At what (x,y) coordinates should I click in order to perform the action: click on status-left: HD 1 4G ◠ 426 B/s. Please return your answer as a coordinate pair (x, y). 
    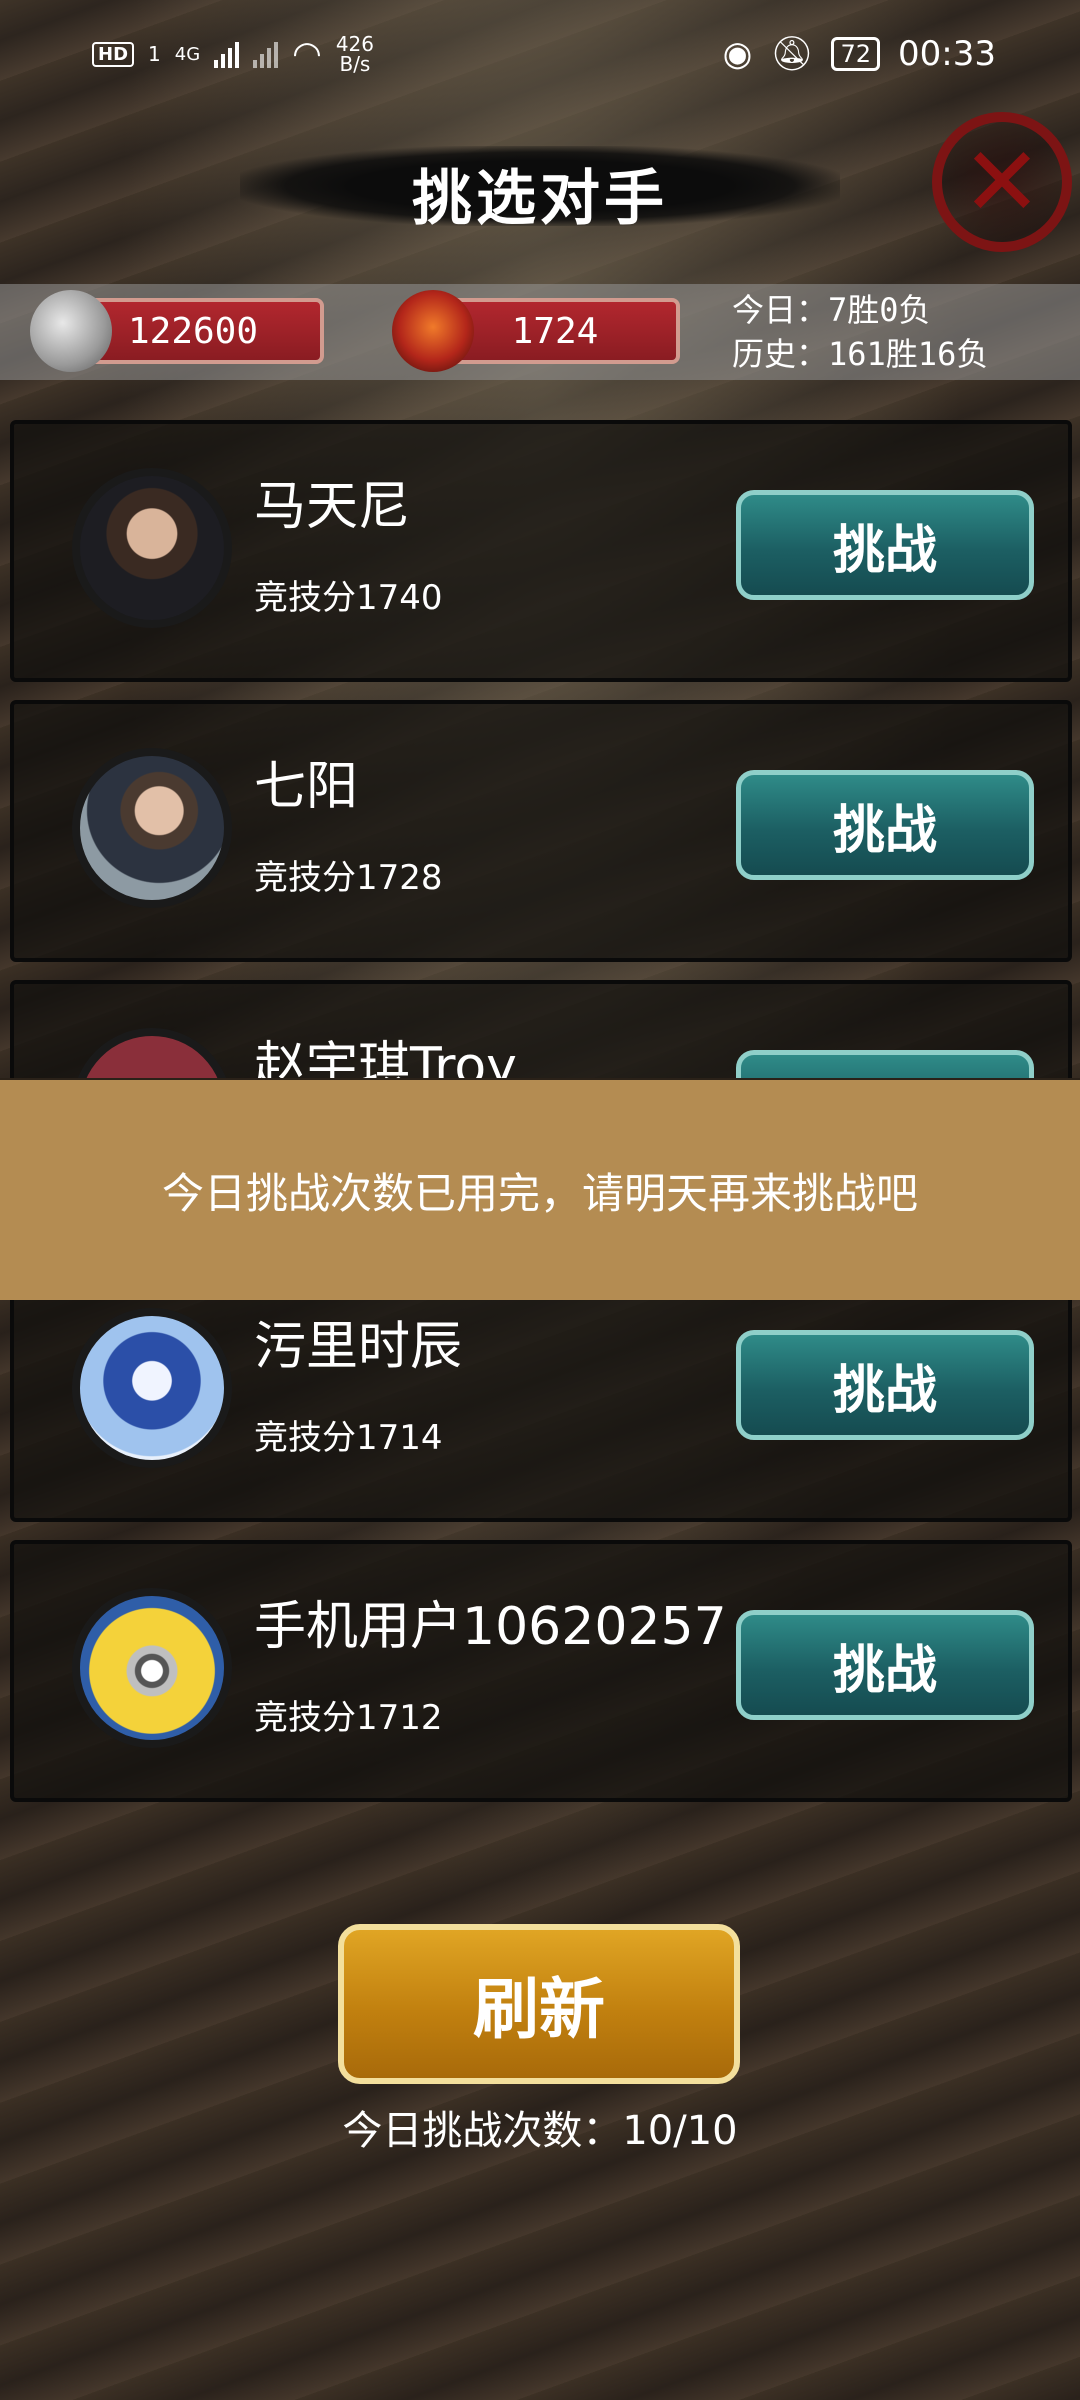
    Looking at the image, I should click on (233, 54).